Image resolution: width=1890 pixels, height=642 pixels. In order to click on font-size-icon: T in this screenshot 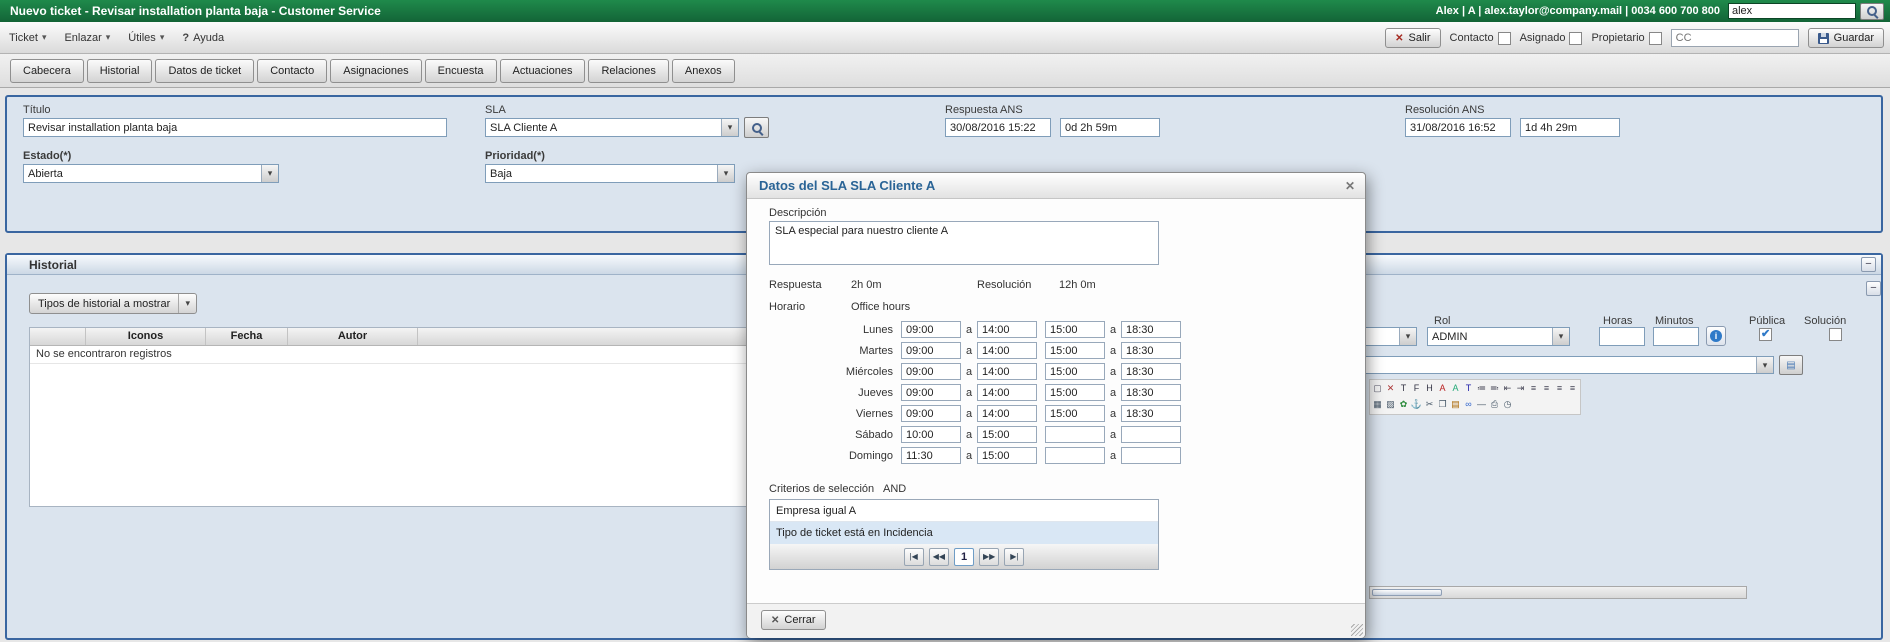, I will do `click(1403, 389)`.